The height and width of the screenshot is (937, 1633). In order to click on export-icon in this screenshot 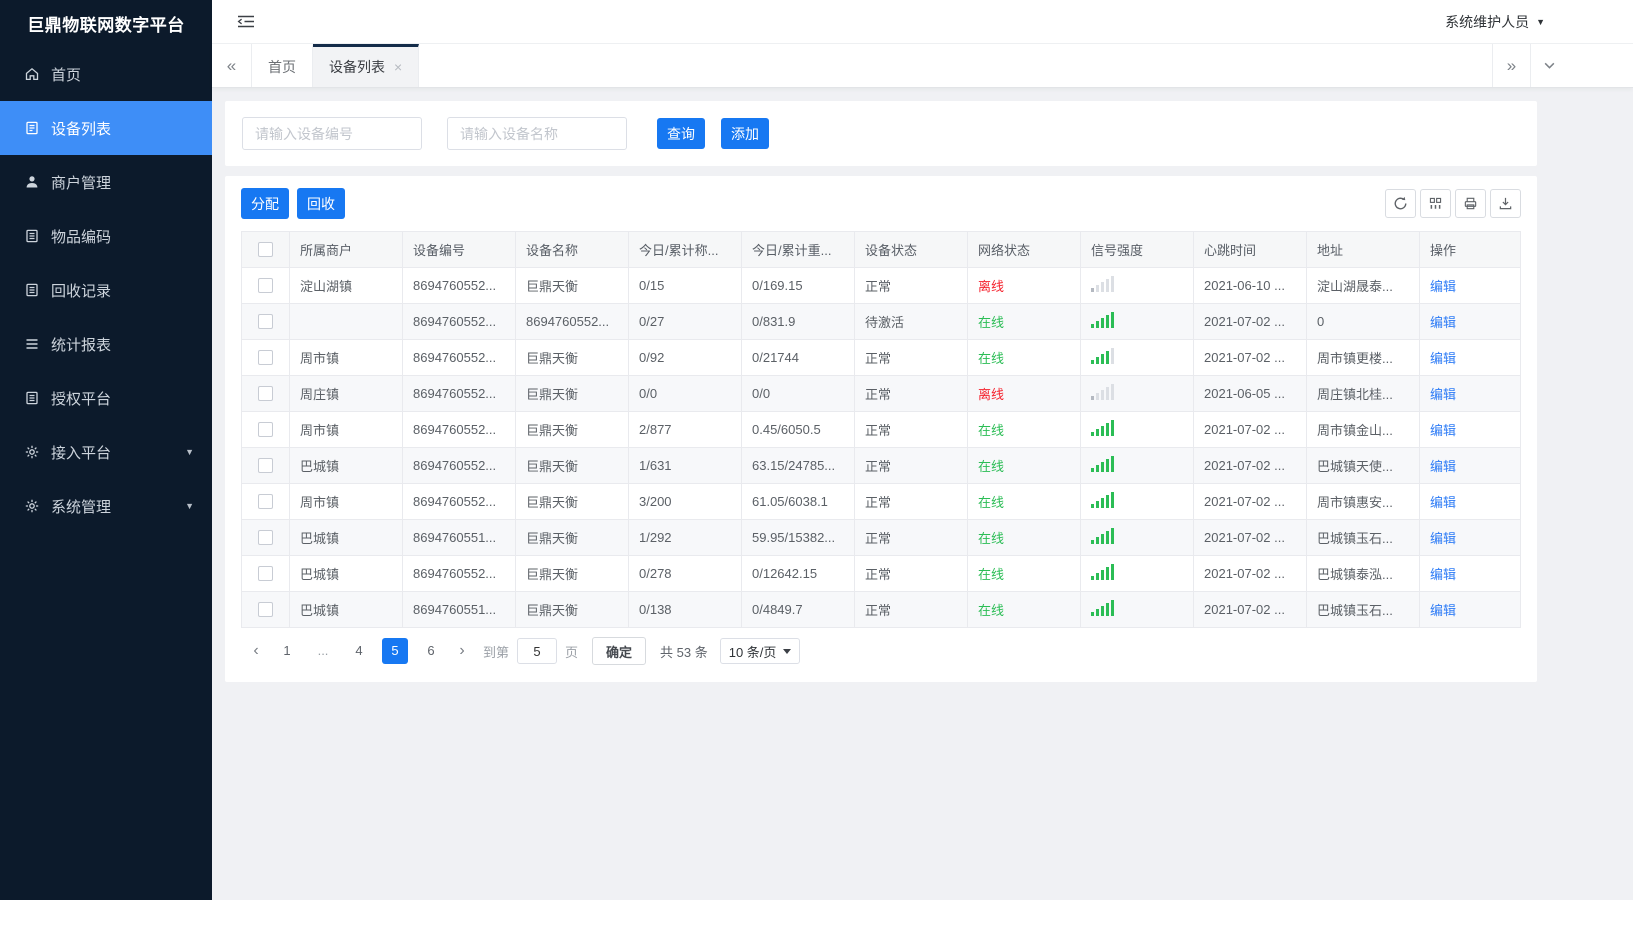, I will do `click(1505, 203)`.